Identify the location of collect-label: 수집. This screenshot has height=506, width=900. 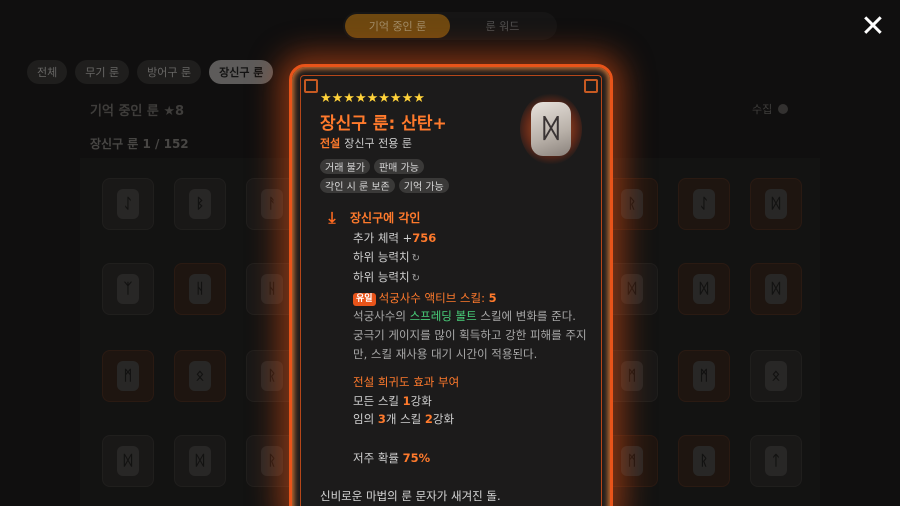
(762, 109).